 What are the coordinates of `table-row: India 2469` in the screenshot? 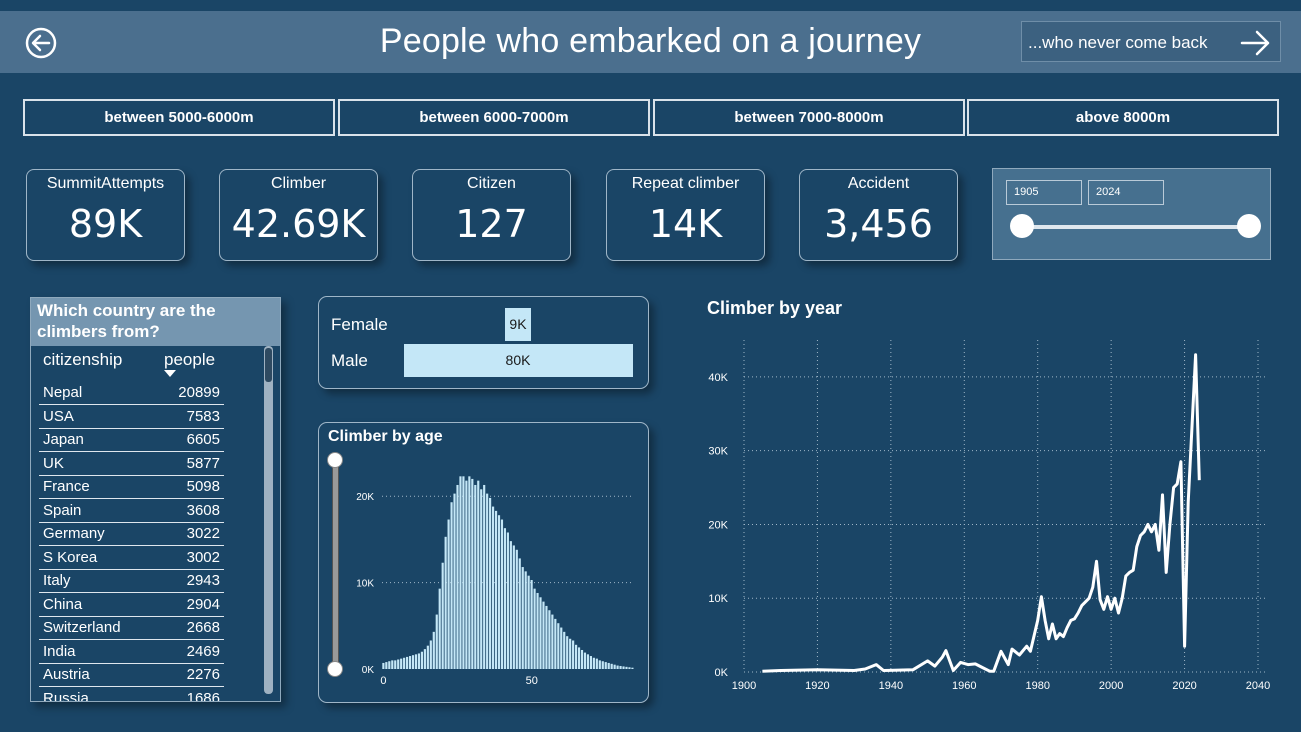 It's located at (131, 652).